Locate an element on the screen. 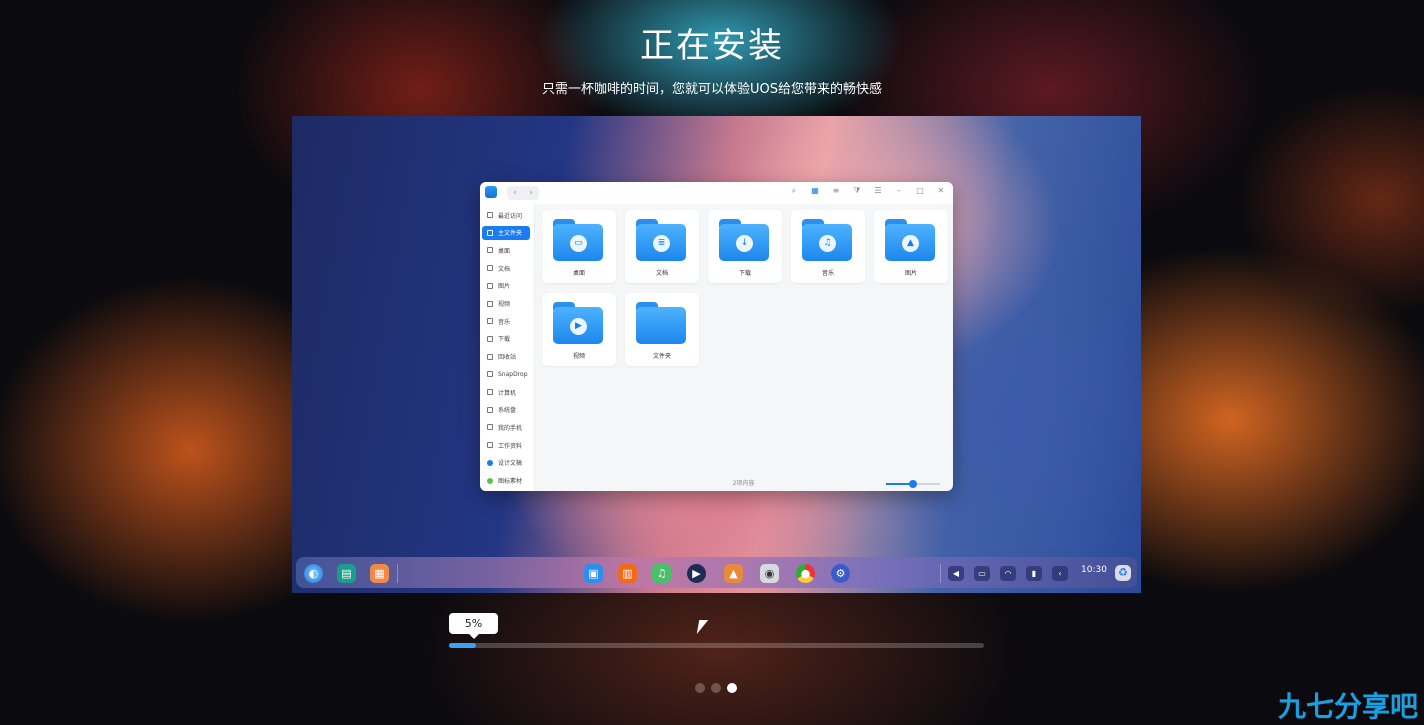  folder-tile: ▶ 视频 is located at coordinates (579, 329).